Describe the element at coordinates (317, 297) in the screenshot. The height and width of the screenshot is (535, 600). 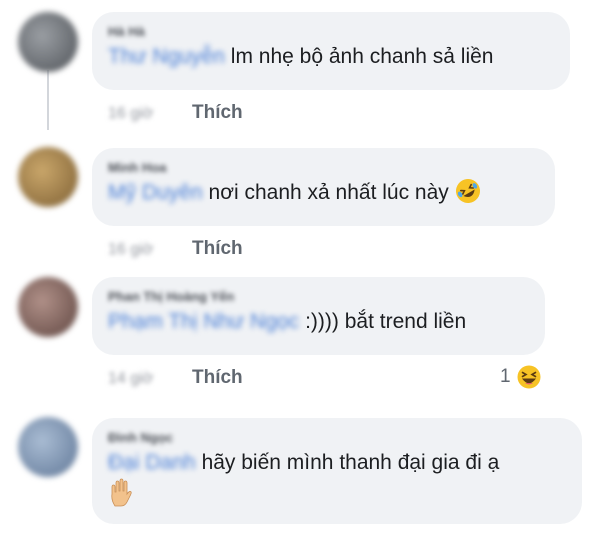
I see `comment-author: Phan Thị Hoàng Yến` at that location.